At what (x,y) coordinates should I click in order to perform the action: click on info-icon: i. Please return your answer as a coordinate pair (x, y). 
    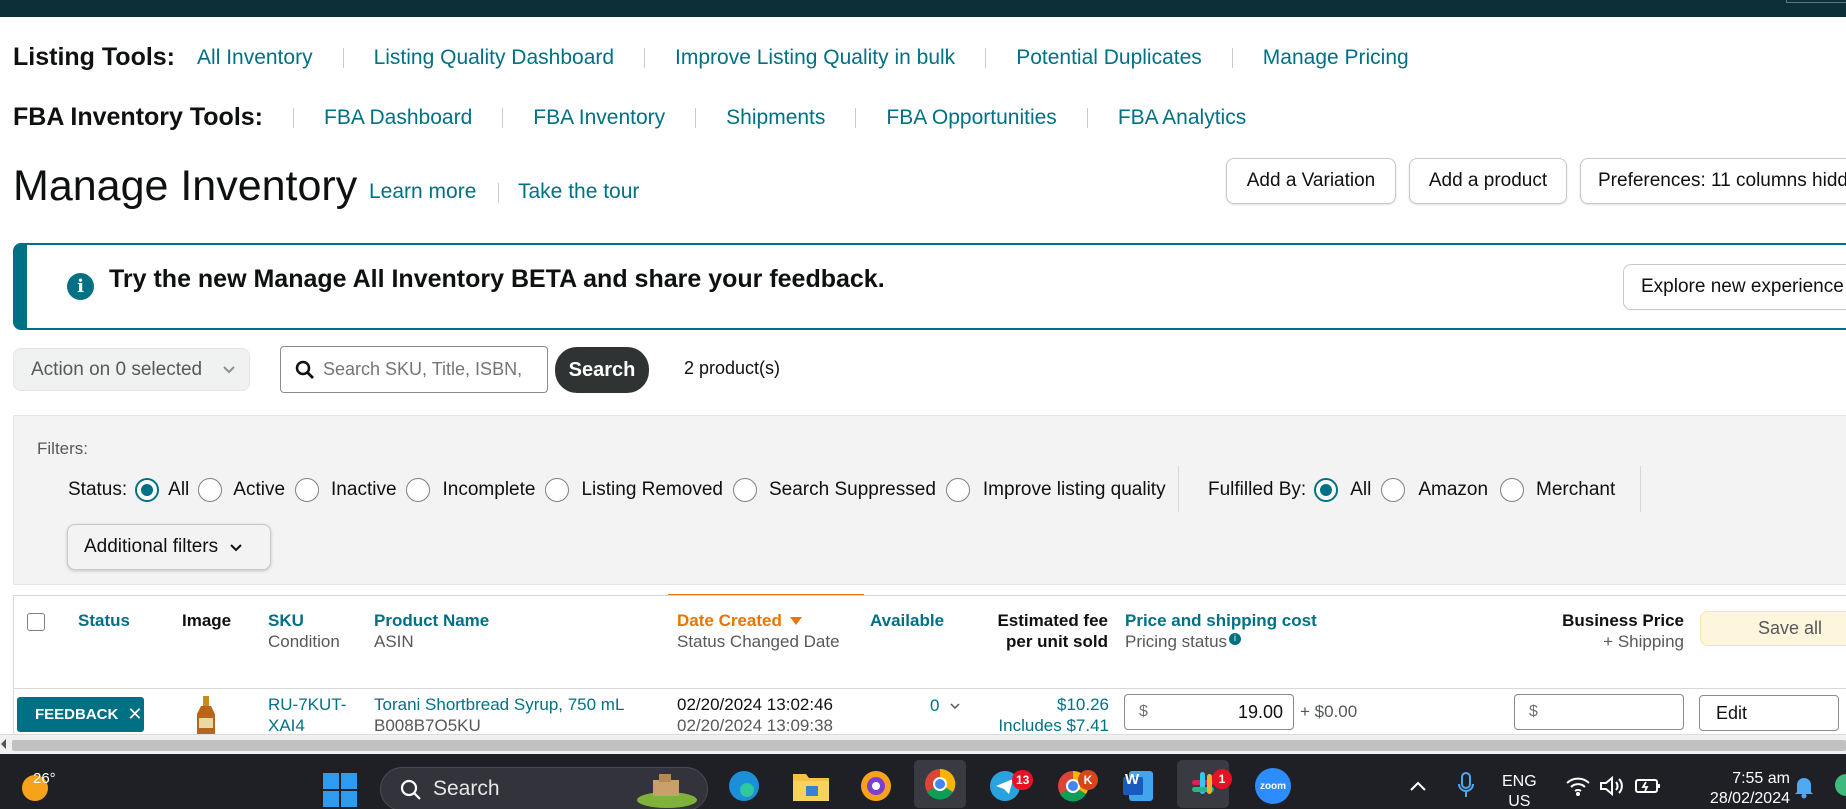
    Looking at the image, I should click on (1235, 638).